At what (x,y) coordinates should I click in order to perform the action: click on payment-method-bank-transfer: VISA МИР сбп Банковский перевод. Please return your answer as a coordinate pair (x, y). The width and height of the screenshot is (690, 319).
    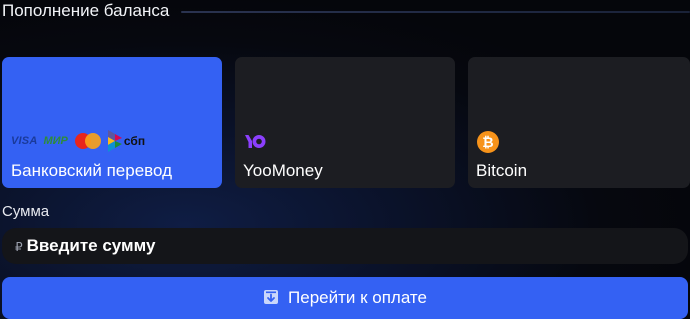
    Looking at the image, I should click on (112, 122).